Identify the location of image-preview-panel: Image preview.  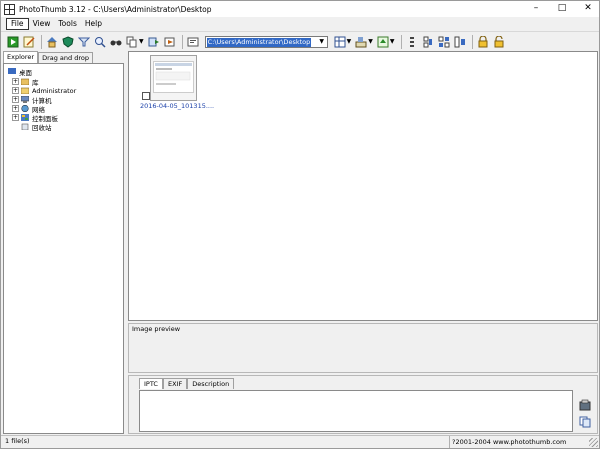
(363, 348).